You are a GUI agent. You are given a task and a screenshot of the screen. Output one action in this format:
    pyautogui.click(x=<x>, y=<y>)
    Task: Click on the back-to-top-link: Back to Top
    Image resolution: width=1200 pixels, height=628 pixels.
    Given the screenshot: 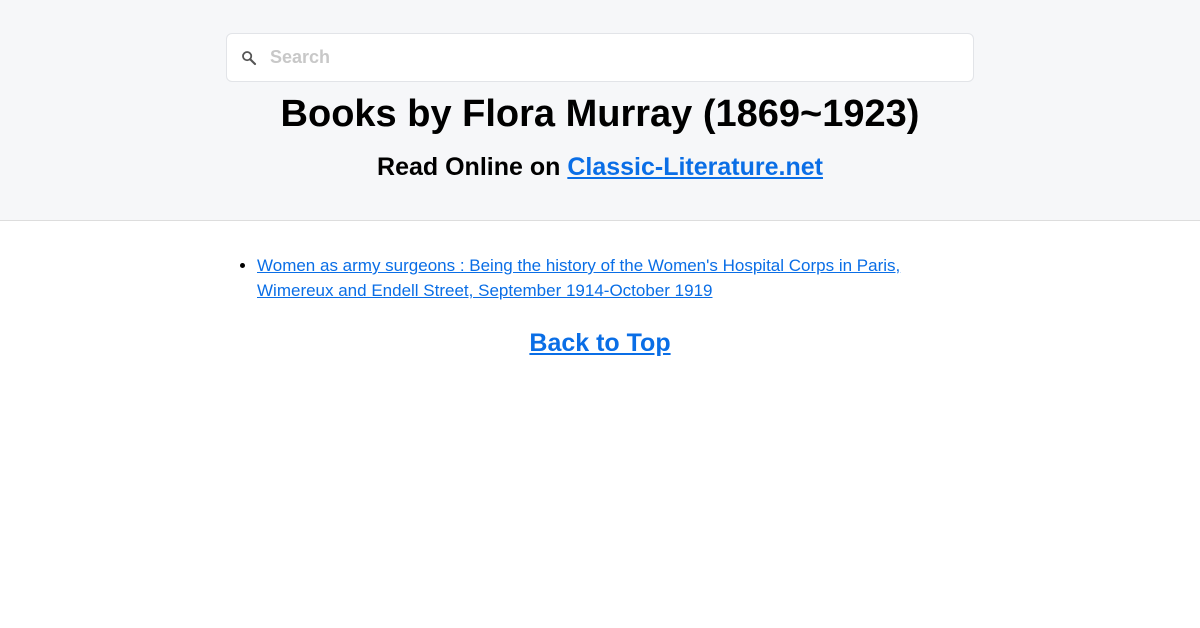 What is the action you would take?
    pyautogui.click(x=599, y=343)
    